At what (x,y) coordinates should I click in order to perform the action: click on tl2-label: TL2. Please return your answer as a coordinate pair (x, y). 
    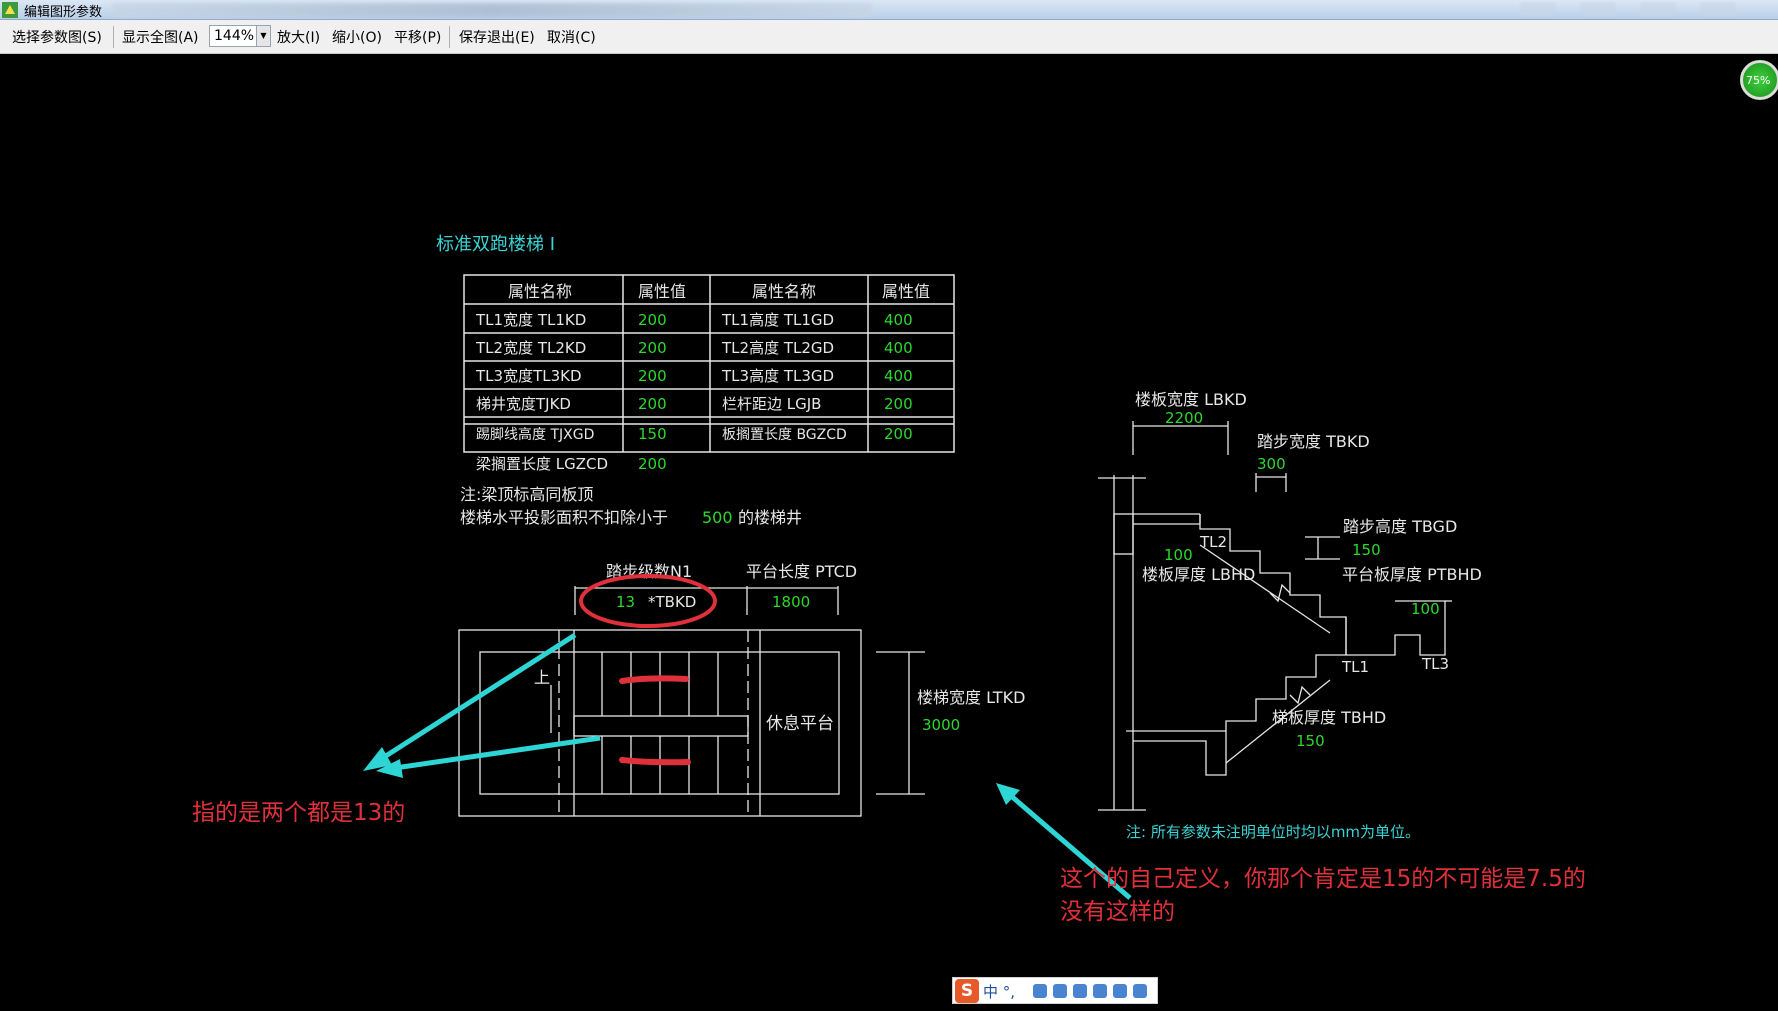
    Looking at the image, I should click on (1213, 542).